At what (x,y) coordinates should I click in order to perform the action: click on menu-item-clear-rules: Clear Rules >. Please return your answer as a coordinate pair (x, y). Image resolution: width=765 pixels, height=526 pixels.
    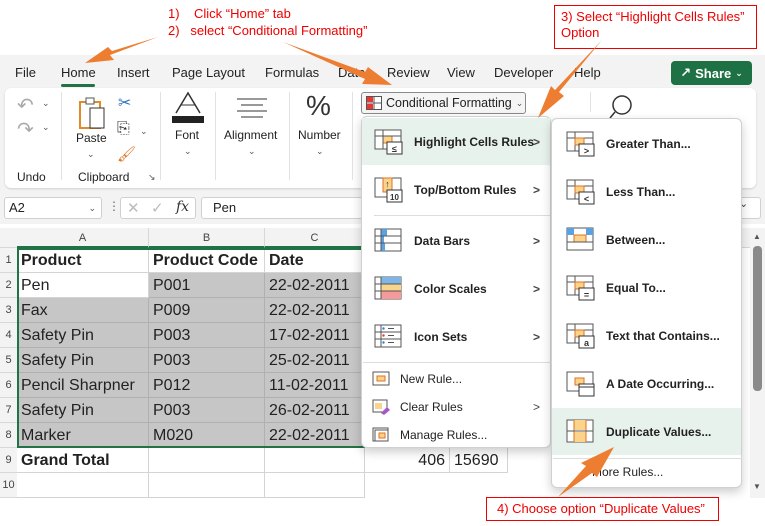
    Looking at the image, I should click on (456, 406).